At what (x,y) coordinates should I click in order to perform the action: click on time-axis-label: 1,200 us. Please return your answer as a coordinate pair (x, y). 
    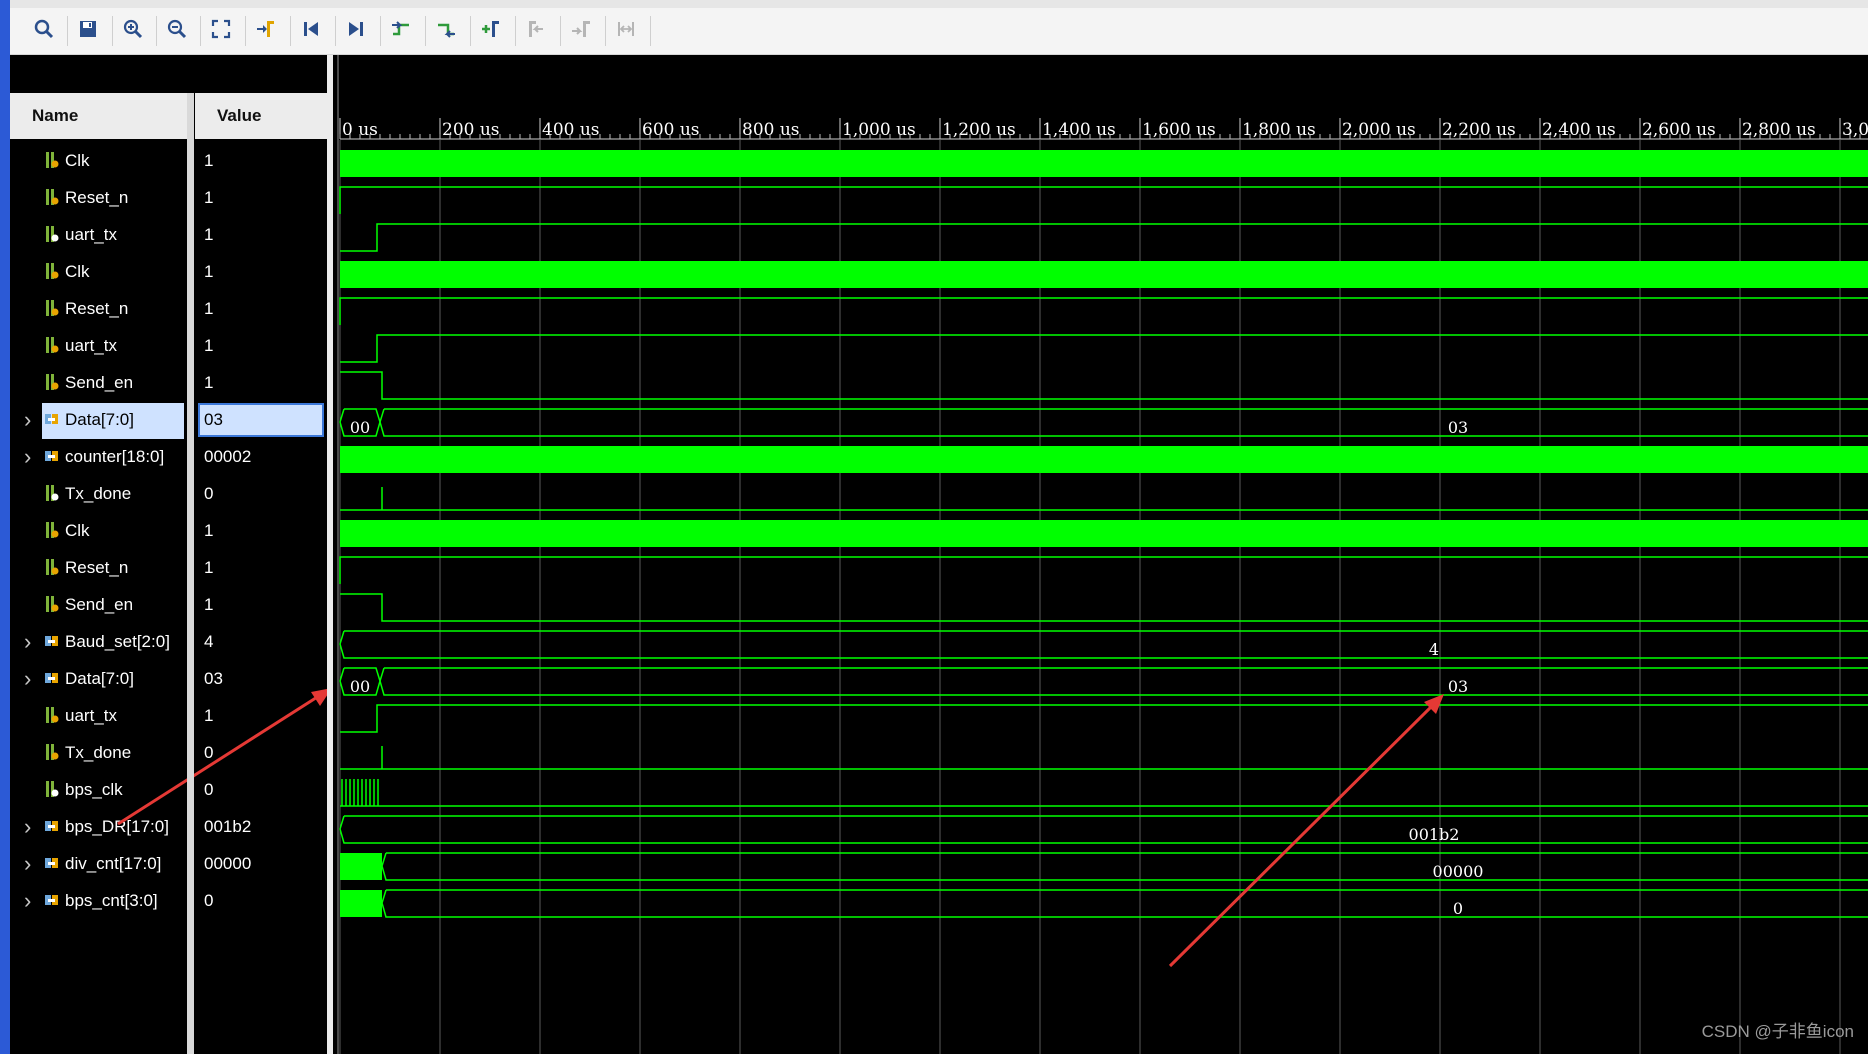
    Looking at the image, I should click on (979, 130).